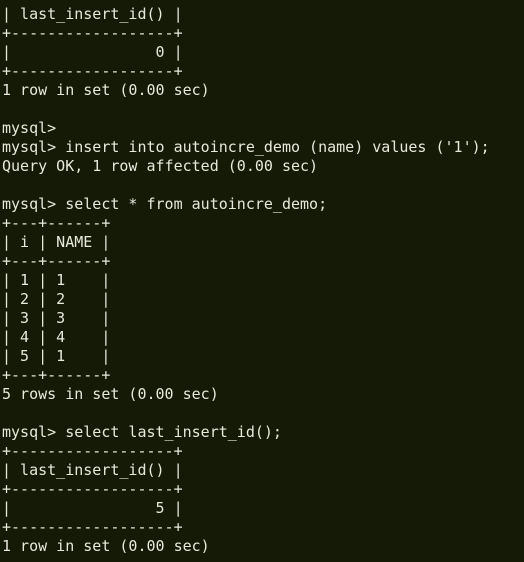  What do you see at coordinates (56, 280) in the screenshot?
I see `table-data-row: | 1 | 1 |` at bounding box center [56, 280].